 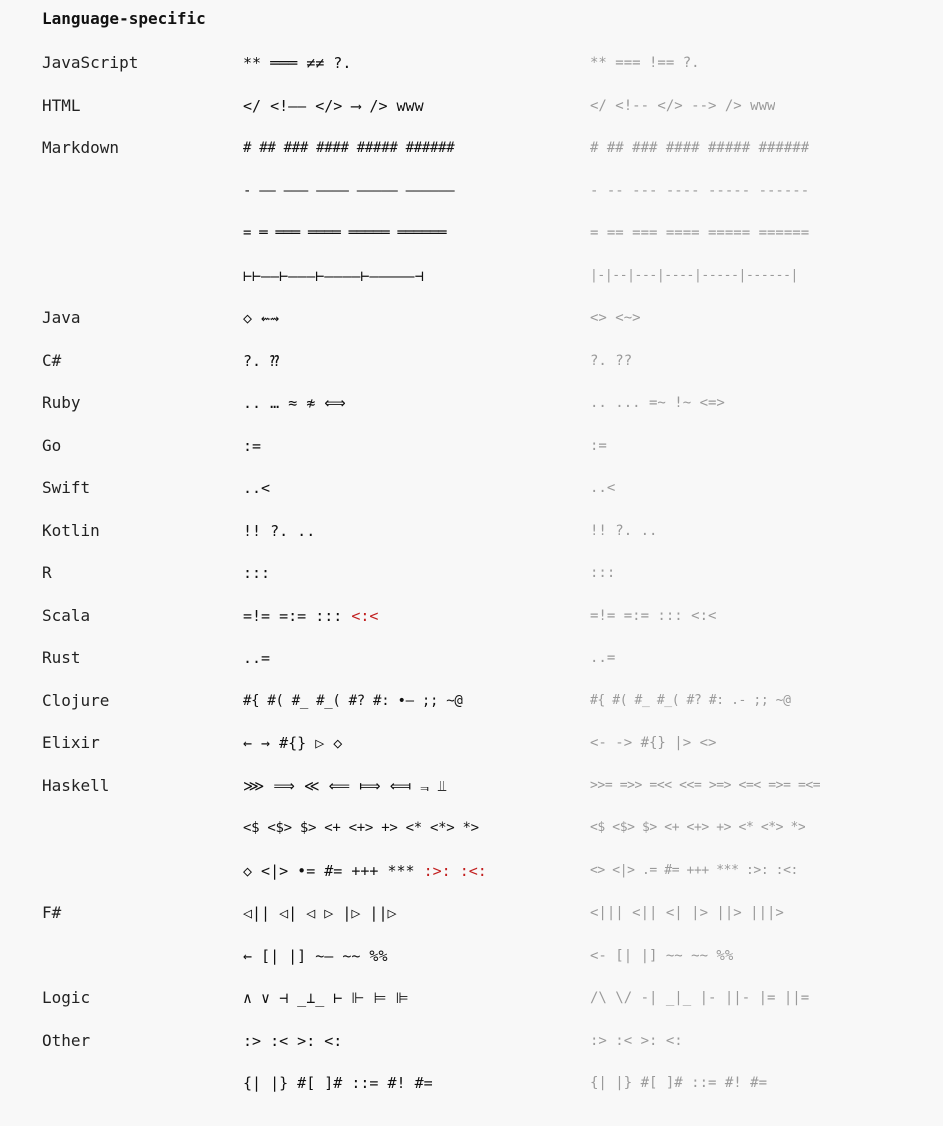 I want to click on table-row: Java ◇ ⇜⇝ <> <~>, so click(x=471, y=318).